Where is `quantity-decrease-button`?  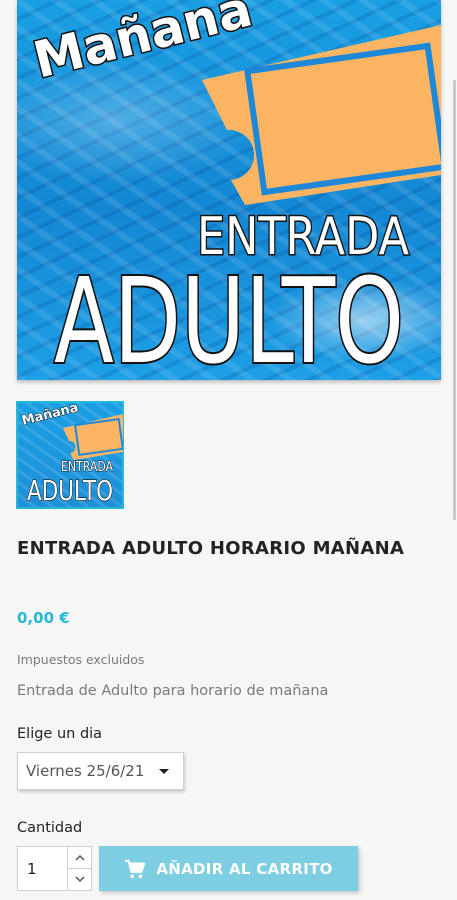
quantity-decrease-button is located at coordinates (79, 879).